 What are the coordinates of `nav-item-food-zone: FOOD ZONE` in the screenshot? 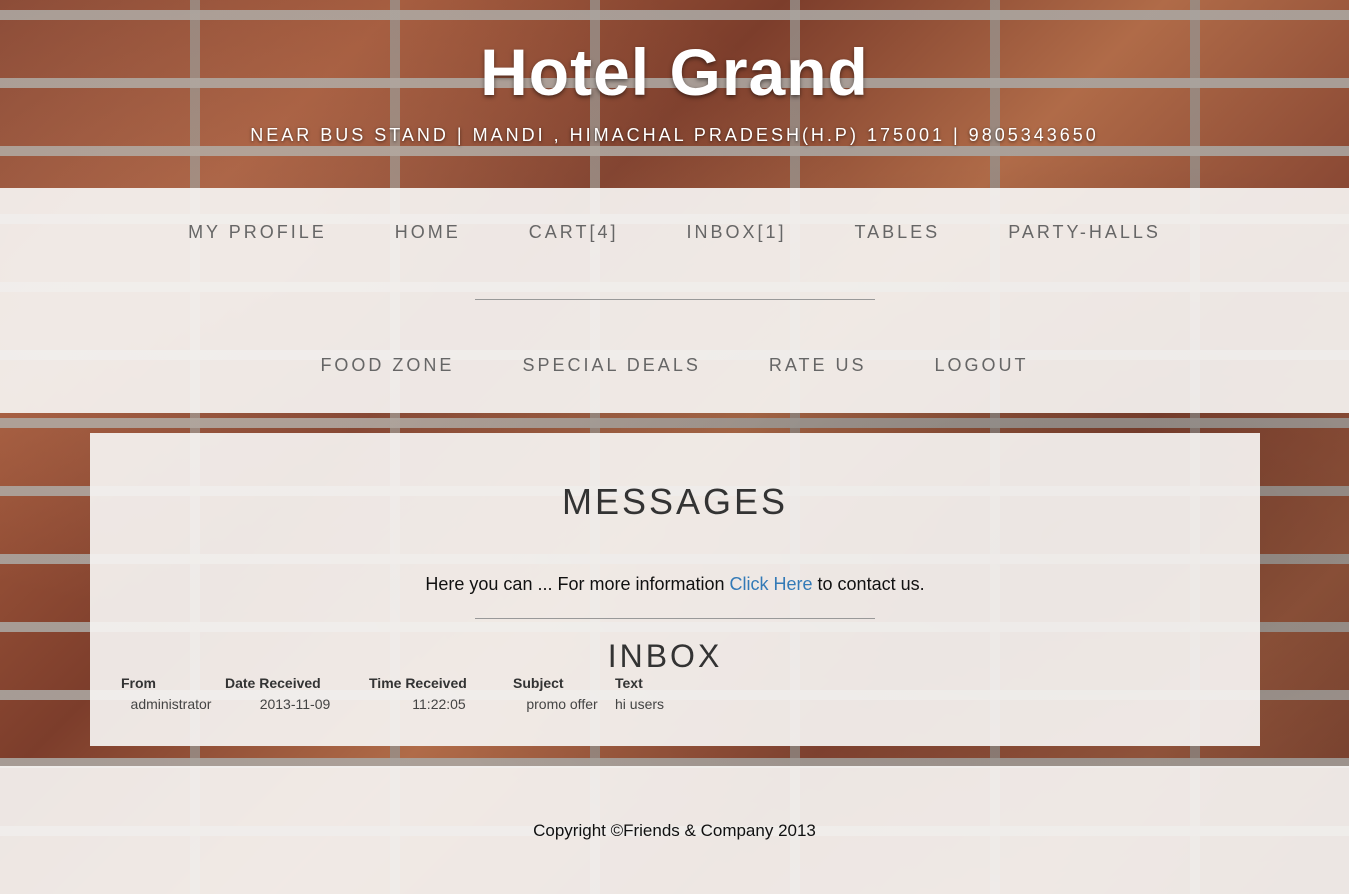 It's located at (387, 365).